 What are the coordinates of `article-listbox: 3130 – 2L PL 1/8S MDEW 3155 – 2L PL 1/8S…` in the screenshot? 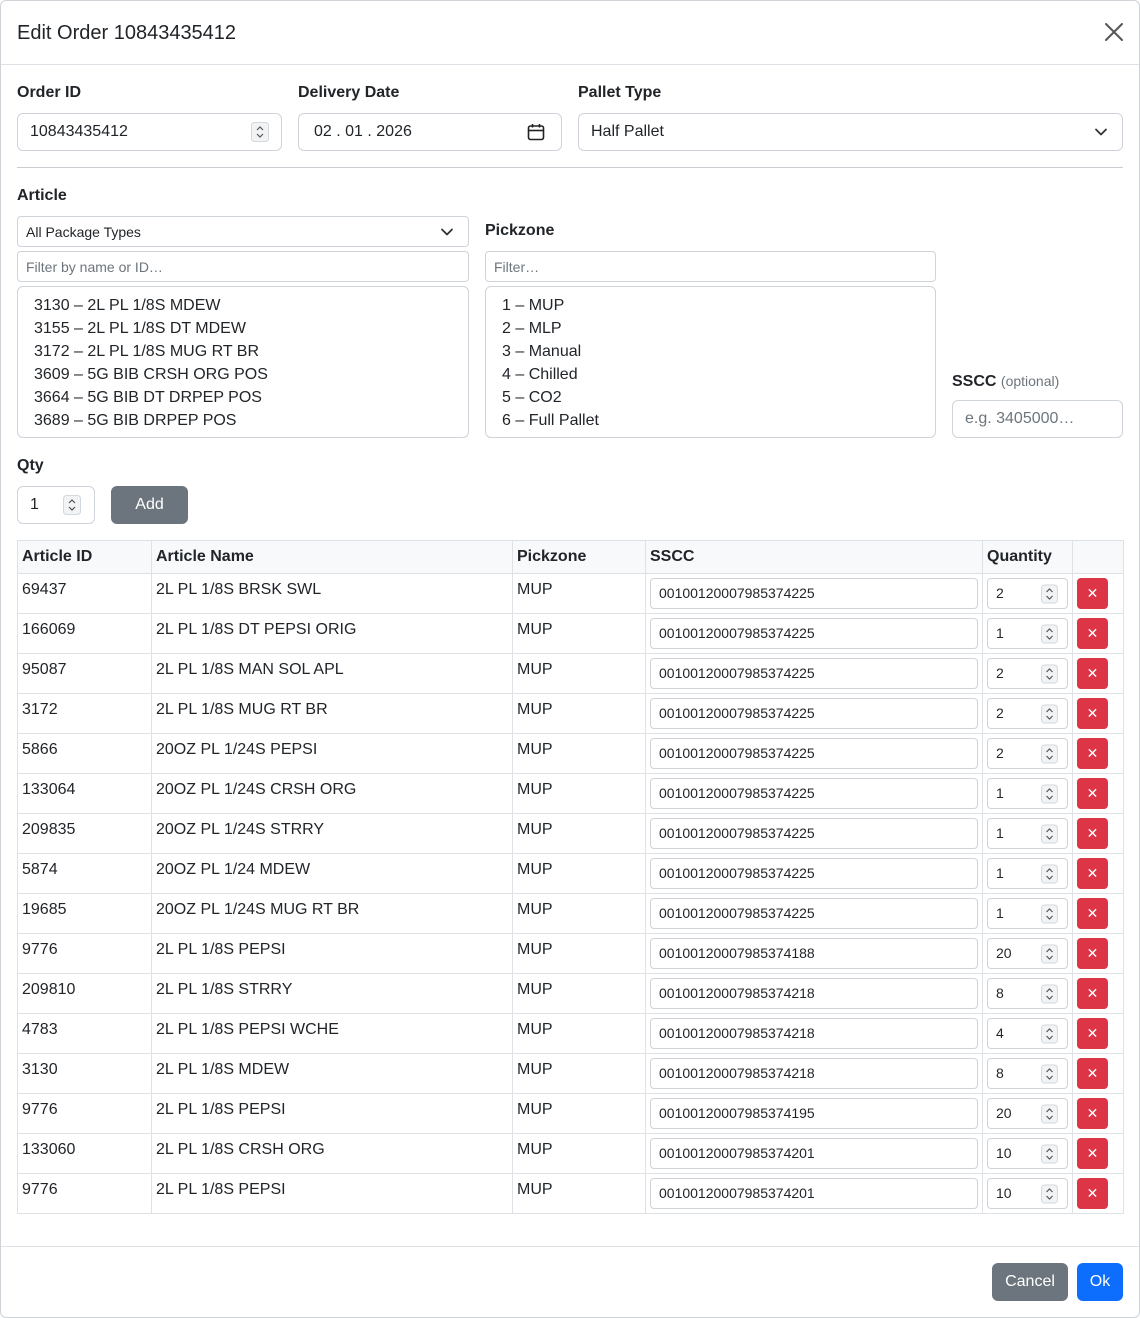 It's located at (243, 362).